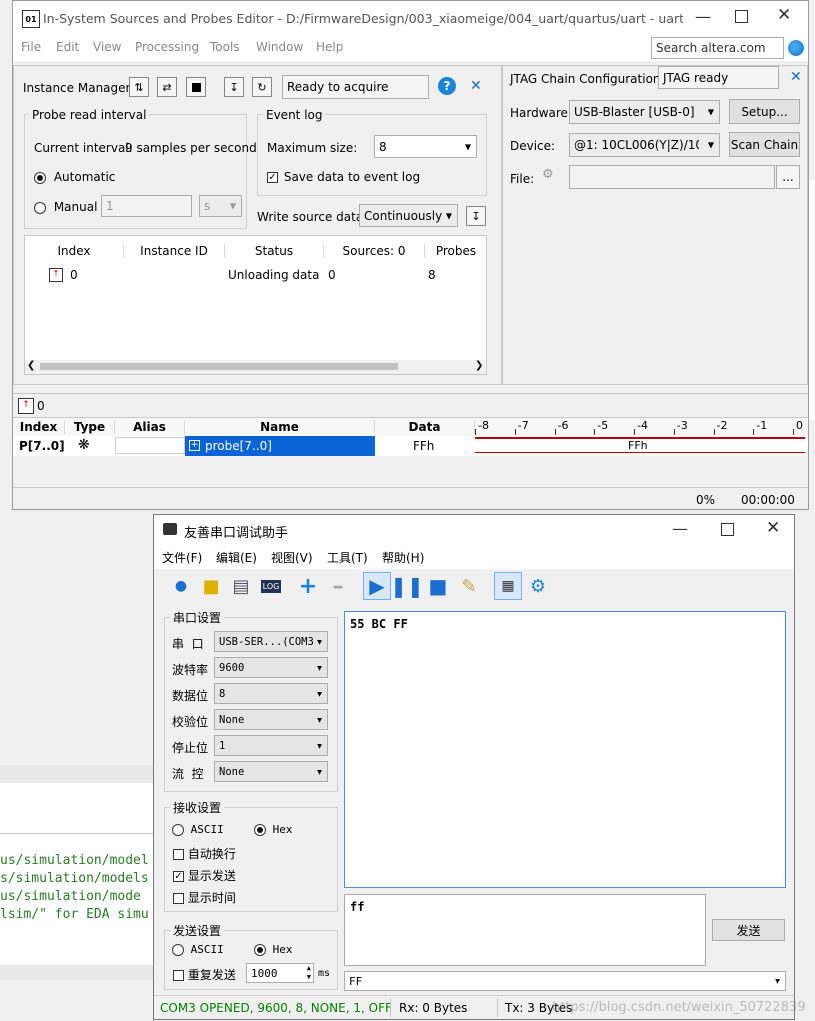  What do you see at coordinates (271, 771) in the screenshot?
I see `flow-control-select: None ▼` at bounding box center [271, 771].